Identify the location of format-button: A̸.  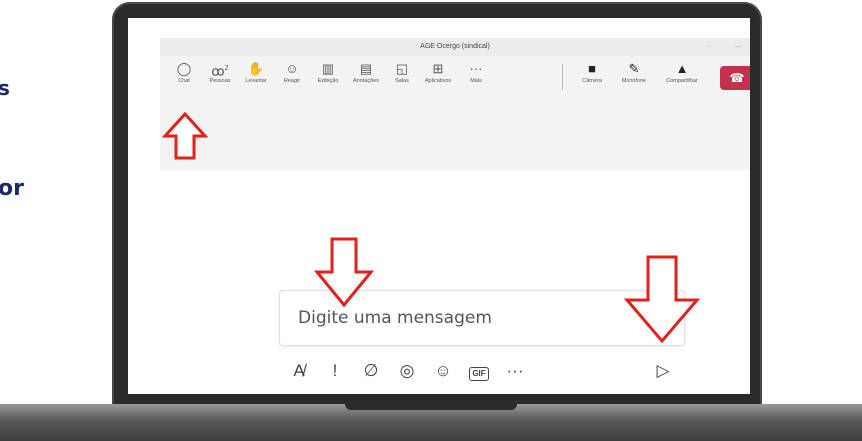
(299, 371).